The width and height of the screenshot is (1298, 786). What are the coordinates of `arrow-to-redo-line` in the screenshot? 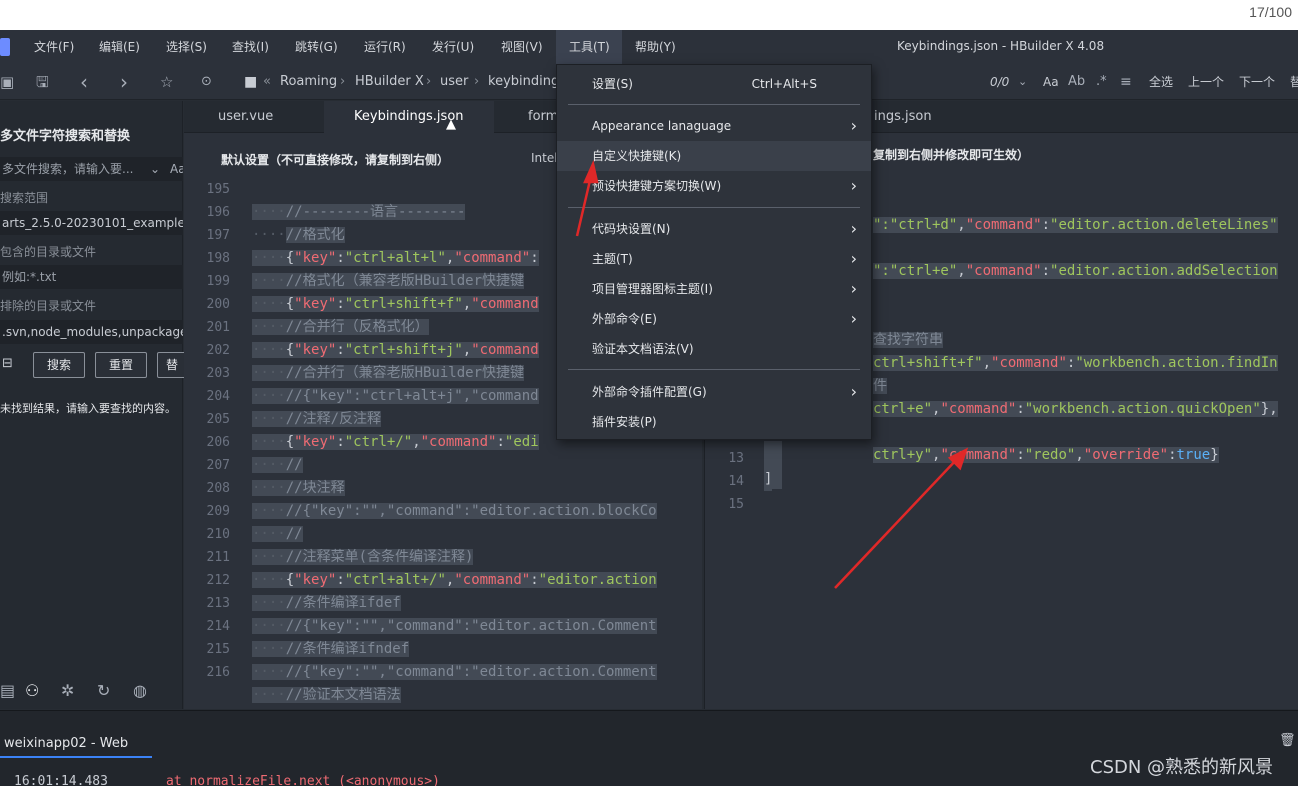 It's located at (896, 523).